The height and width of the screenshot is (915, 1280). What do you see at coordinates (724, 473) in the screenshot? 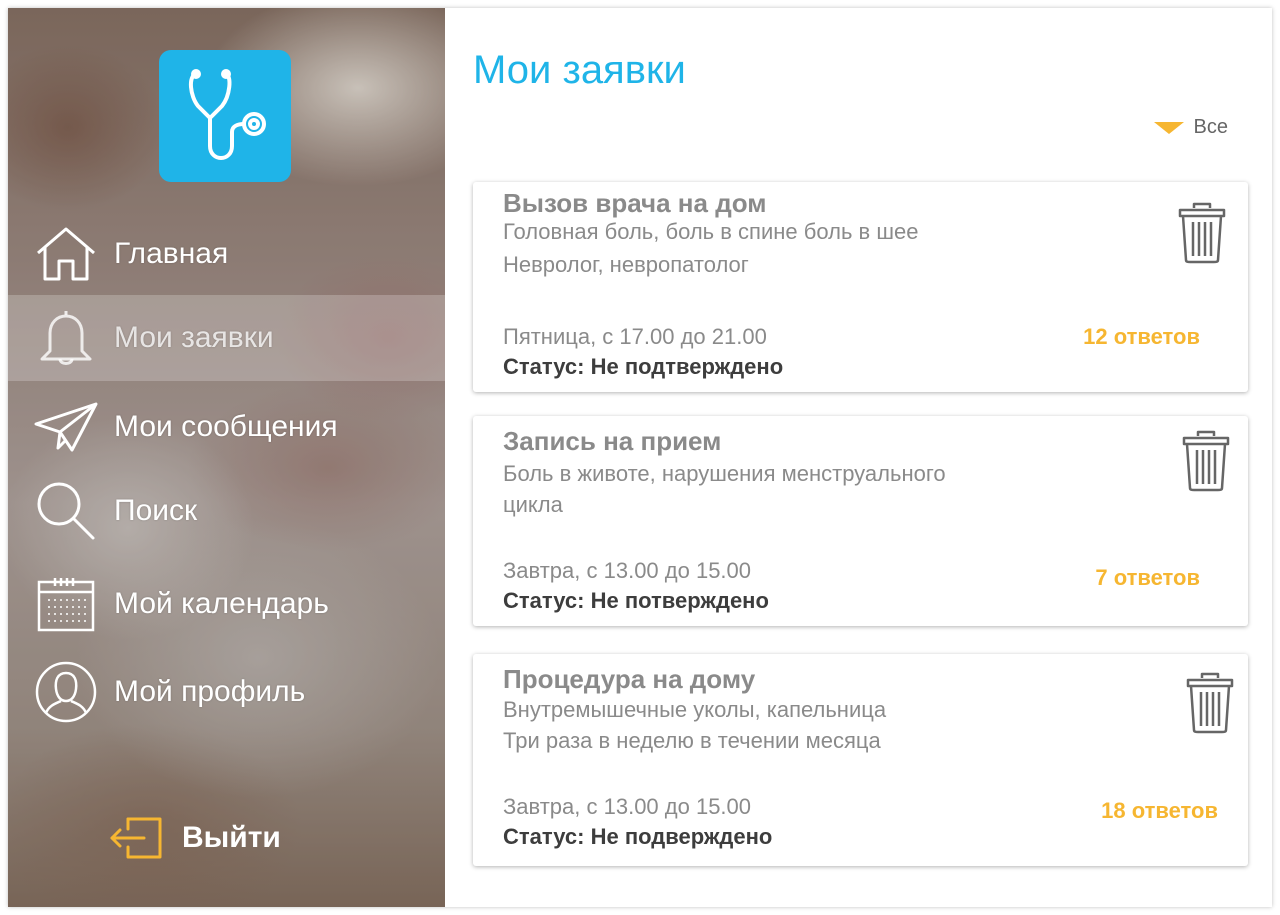
I see `request-description-line: Боль в животе, нарушения менструального` at bounding box center [724, 473].